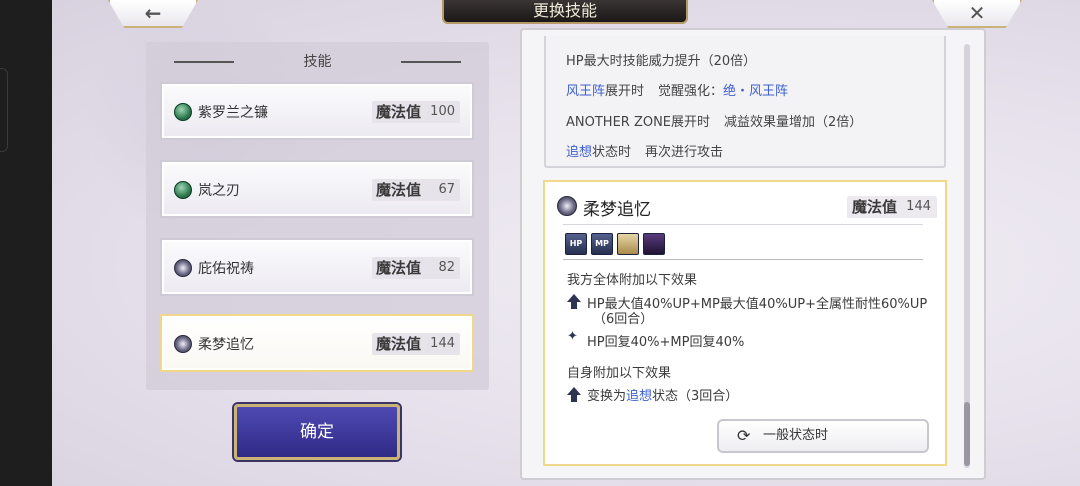 The height and width of the screenshot is (486, 1080). I want to click on close-icon: ✕, so click(977, 13).